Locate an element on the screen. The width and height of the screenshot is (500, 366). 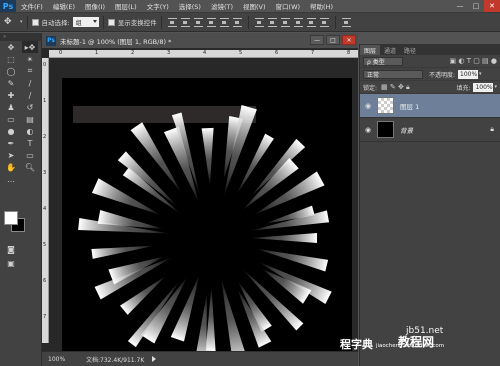
menu-help: 帮助(H) is located at coordinates (321, 6).